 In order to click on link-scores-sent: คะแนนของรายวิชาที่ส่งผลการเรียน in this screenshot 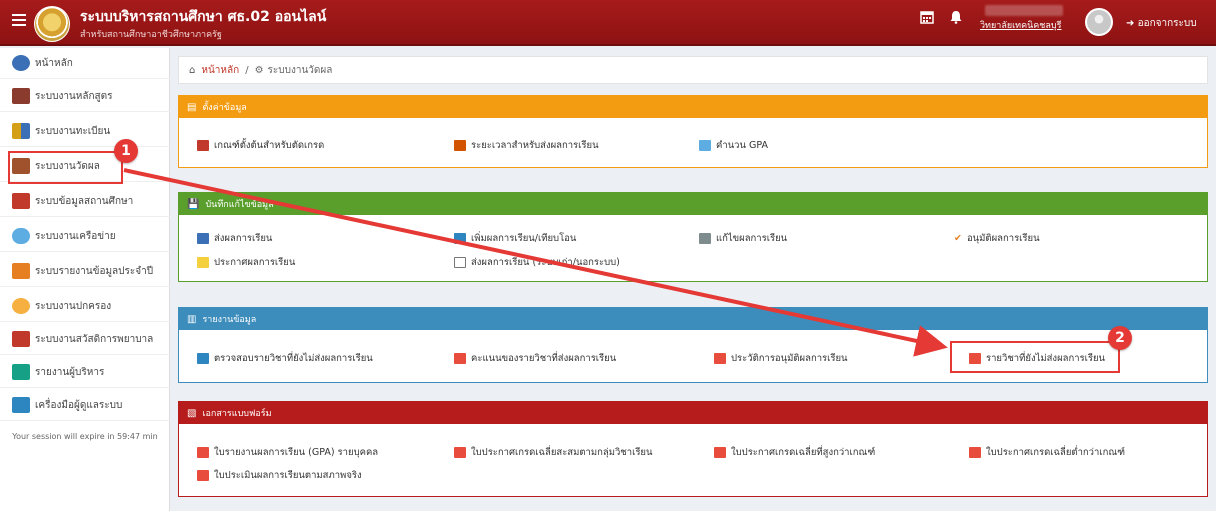, I will do `click(535, 358)`.